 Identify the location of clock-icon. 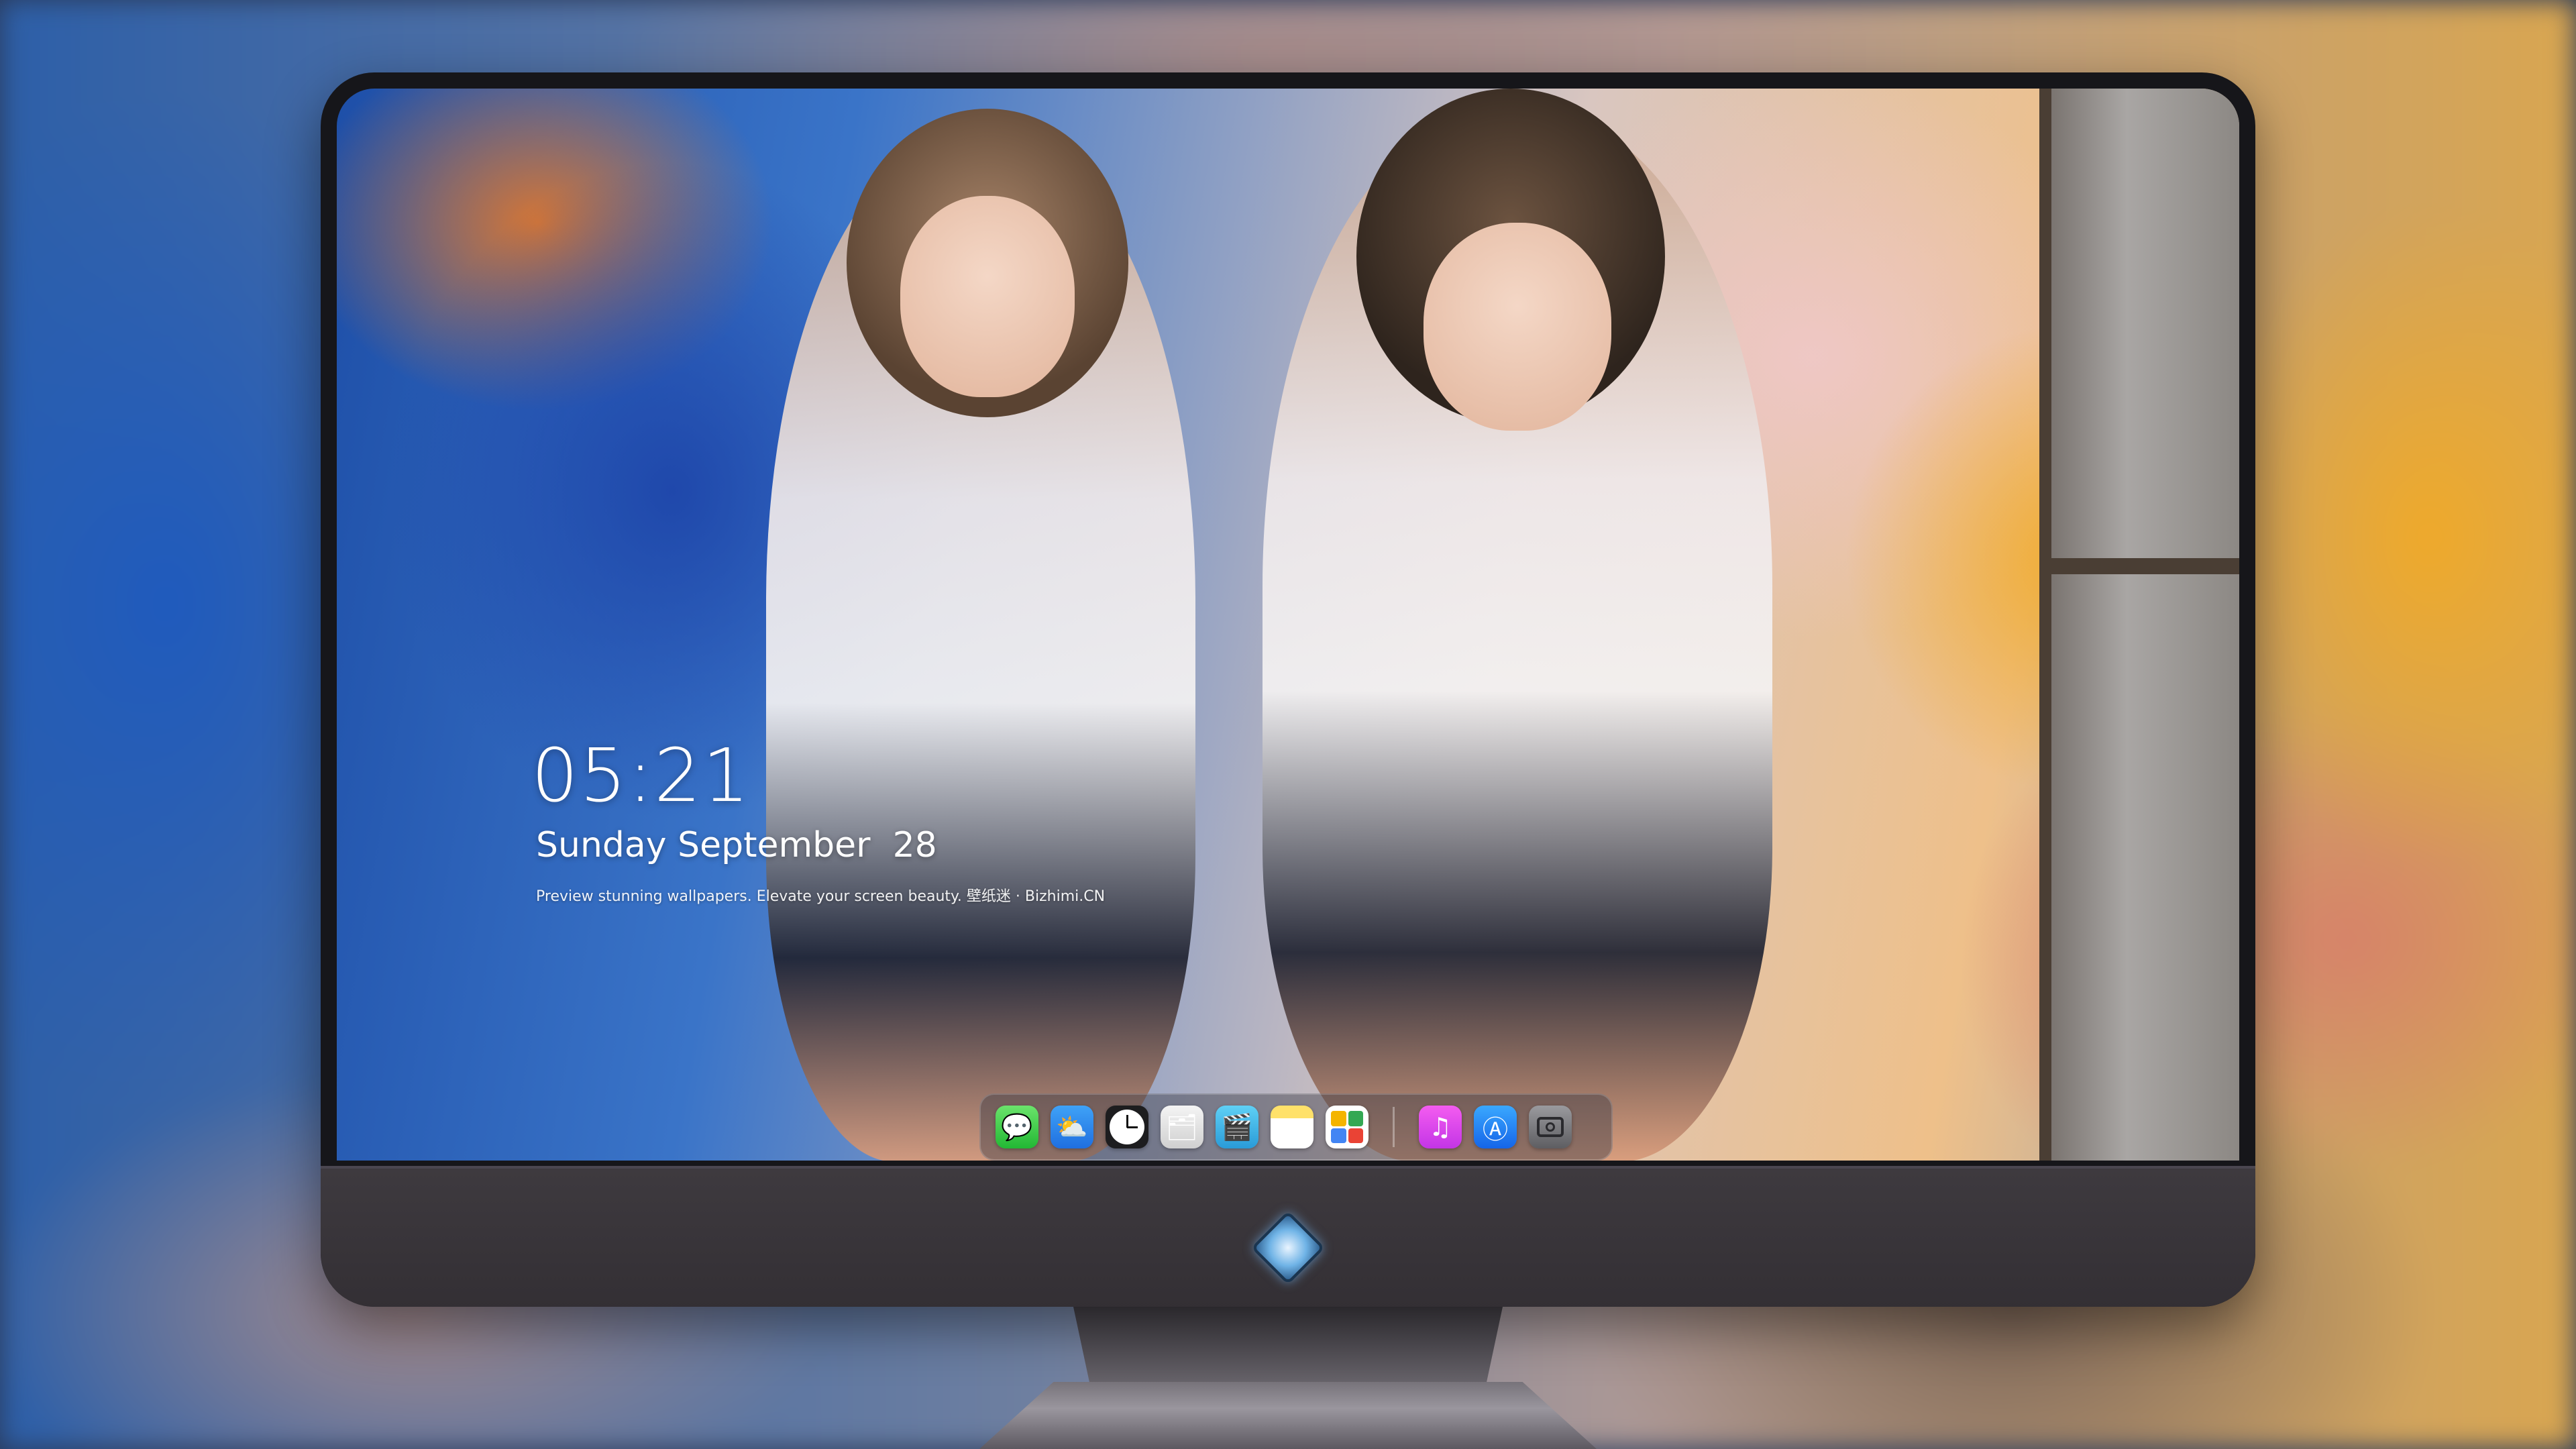
(1127, 1127).